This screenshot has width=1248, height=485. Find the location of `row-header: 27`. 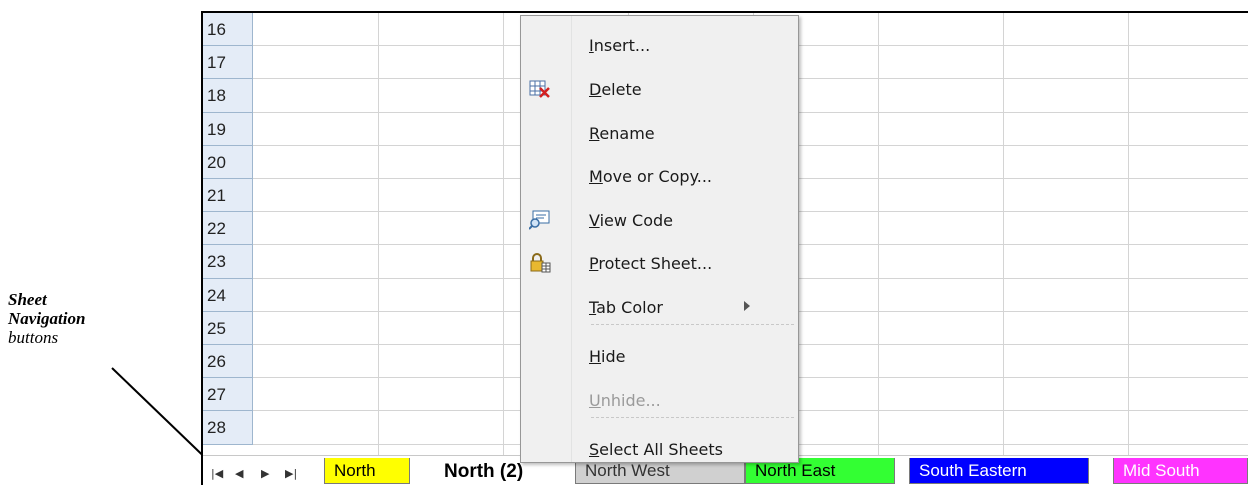

row-header: 27 is located at coordinates (228, 395).